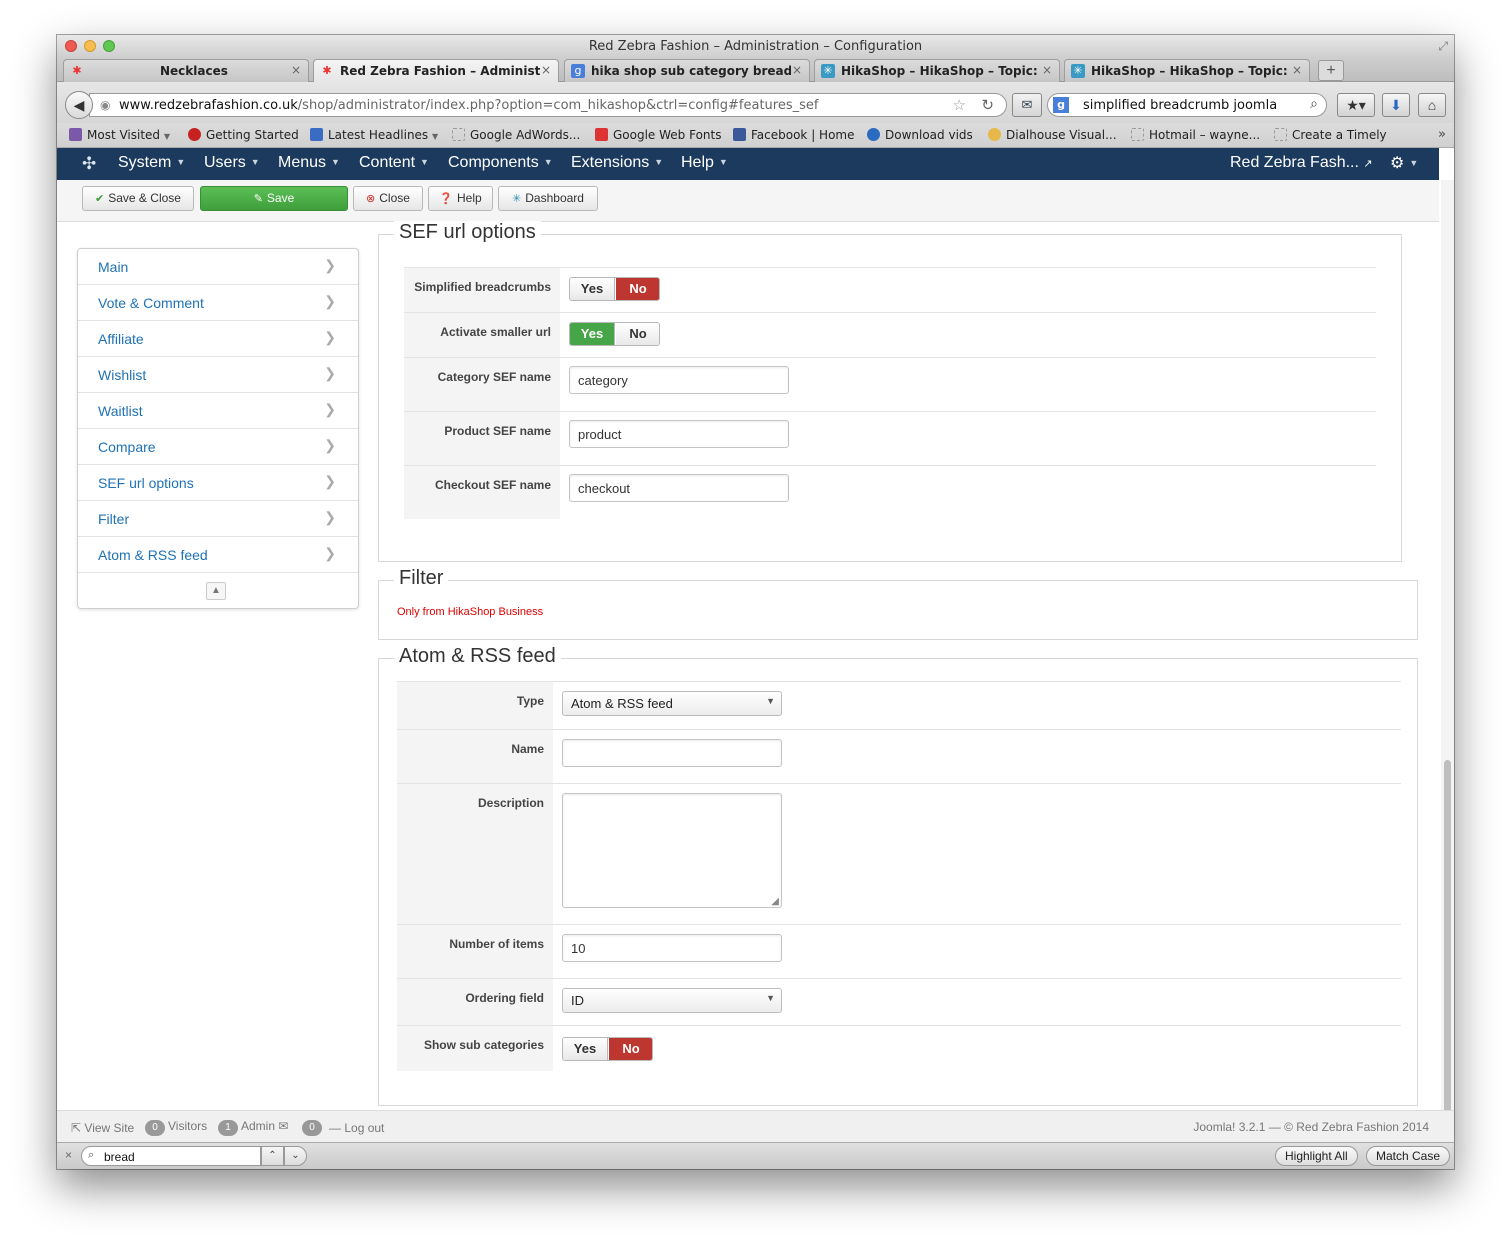 This screenshot has height=1249, width=1511. Describe the element at coordinates (216, 591) in the screenshot. I see `scroll-to-top-button: ▲` at that location.